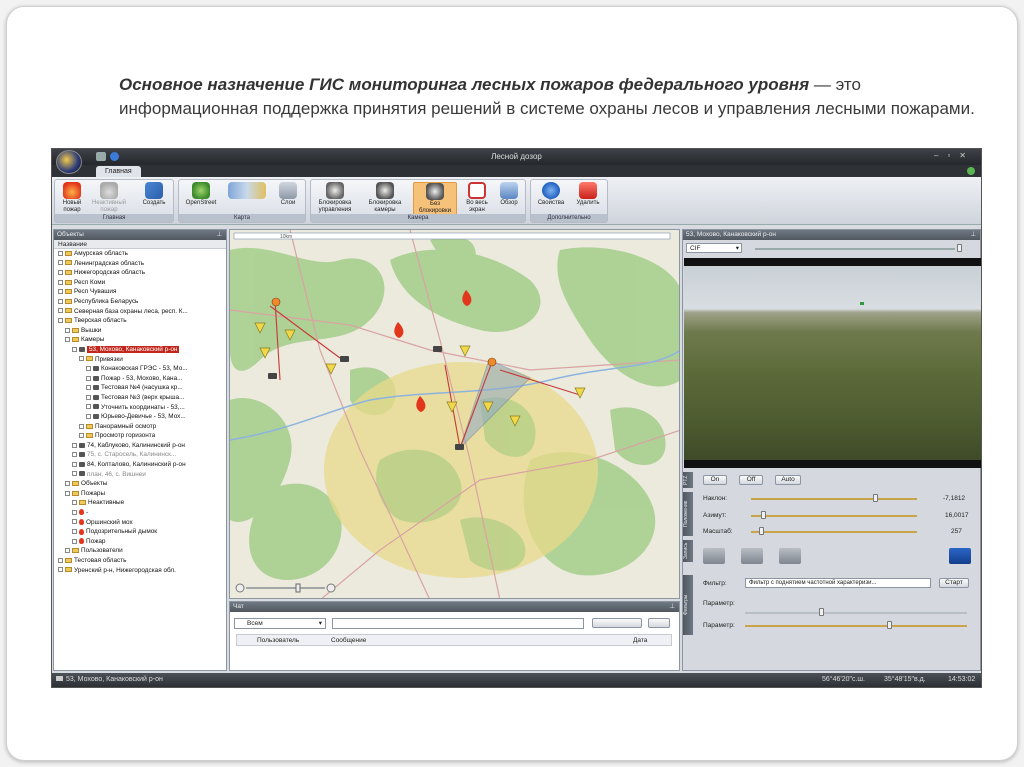 The height and width of the screenshot is (767, 1024). I want to click on tree-item: Тверская область, so click(140, 321).